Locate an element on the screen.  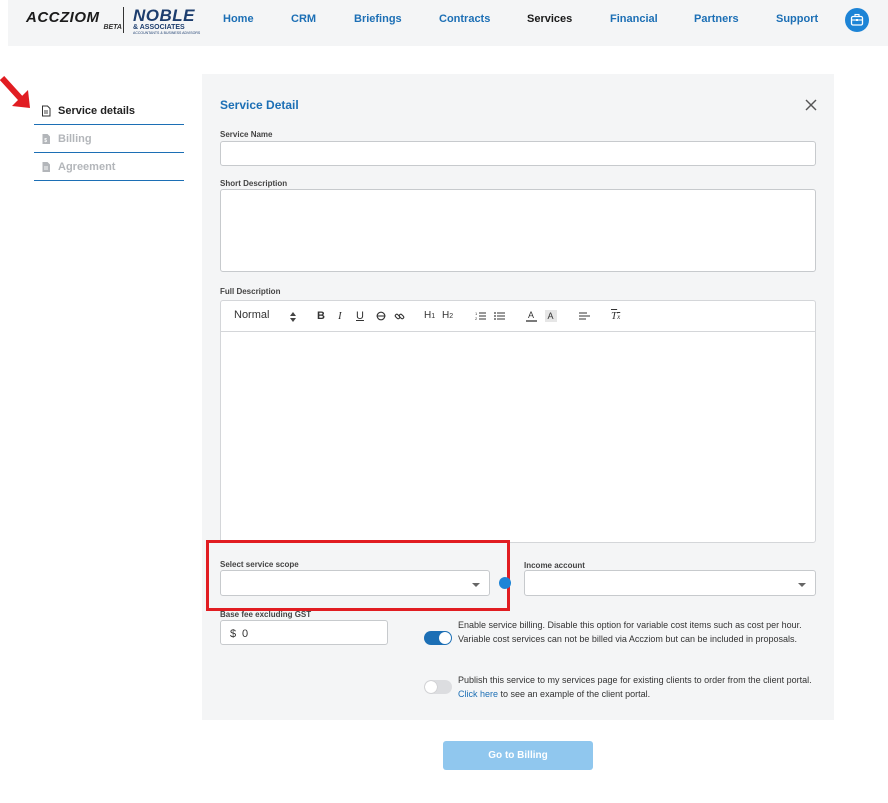
info-dot-icon is located at coordinates (505, 583).